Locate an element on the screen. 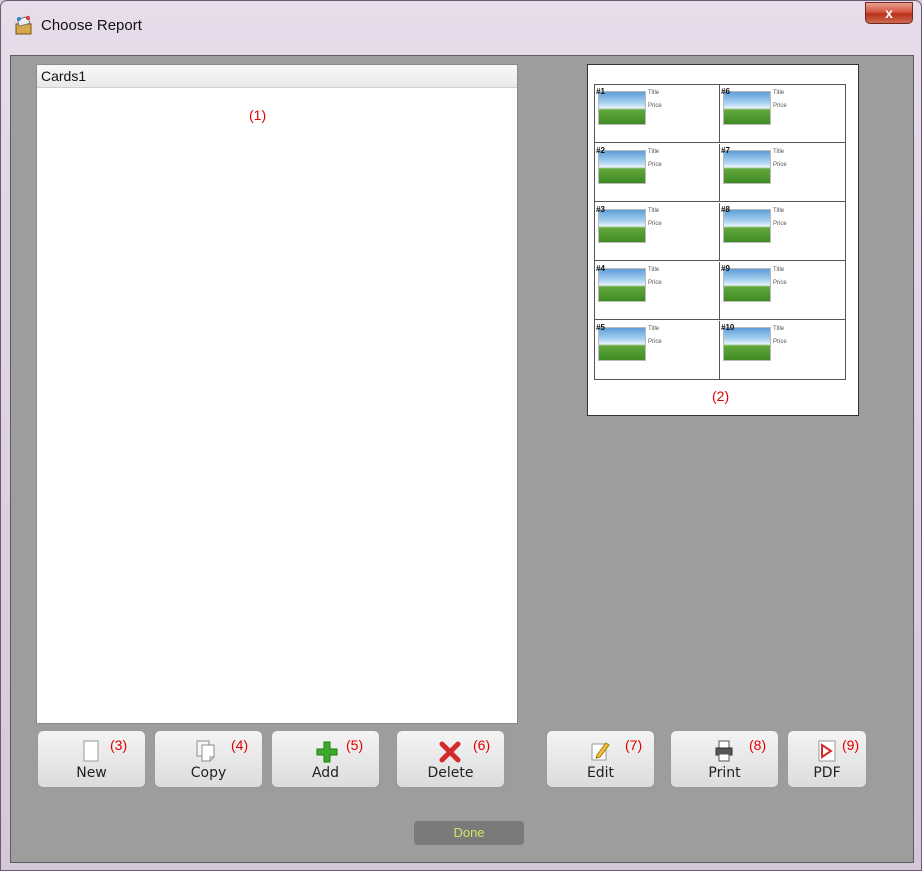  card-number: #6 is located at coordinates (725, 91).